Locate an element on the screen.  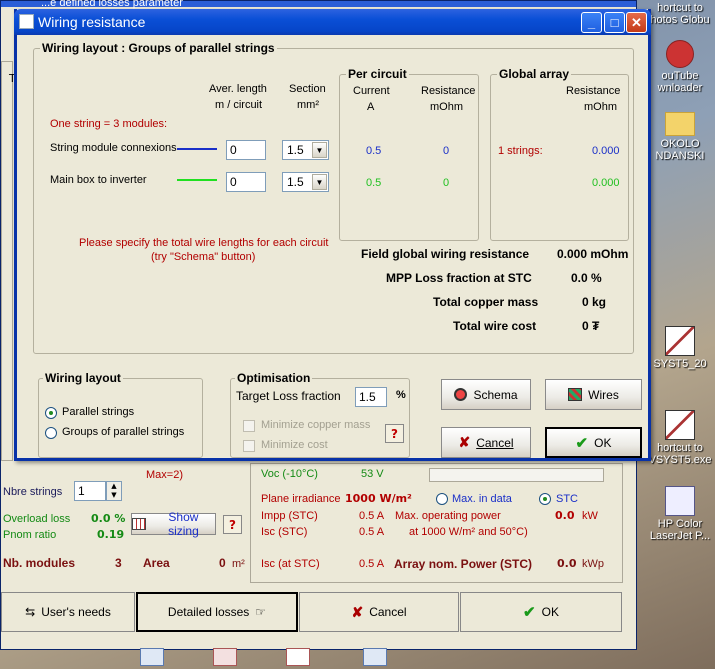
at-conditions-label: at 1000 W/m² and 50°C) is located at coordinates (468, 532).